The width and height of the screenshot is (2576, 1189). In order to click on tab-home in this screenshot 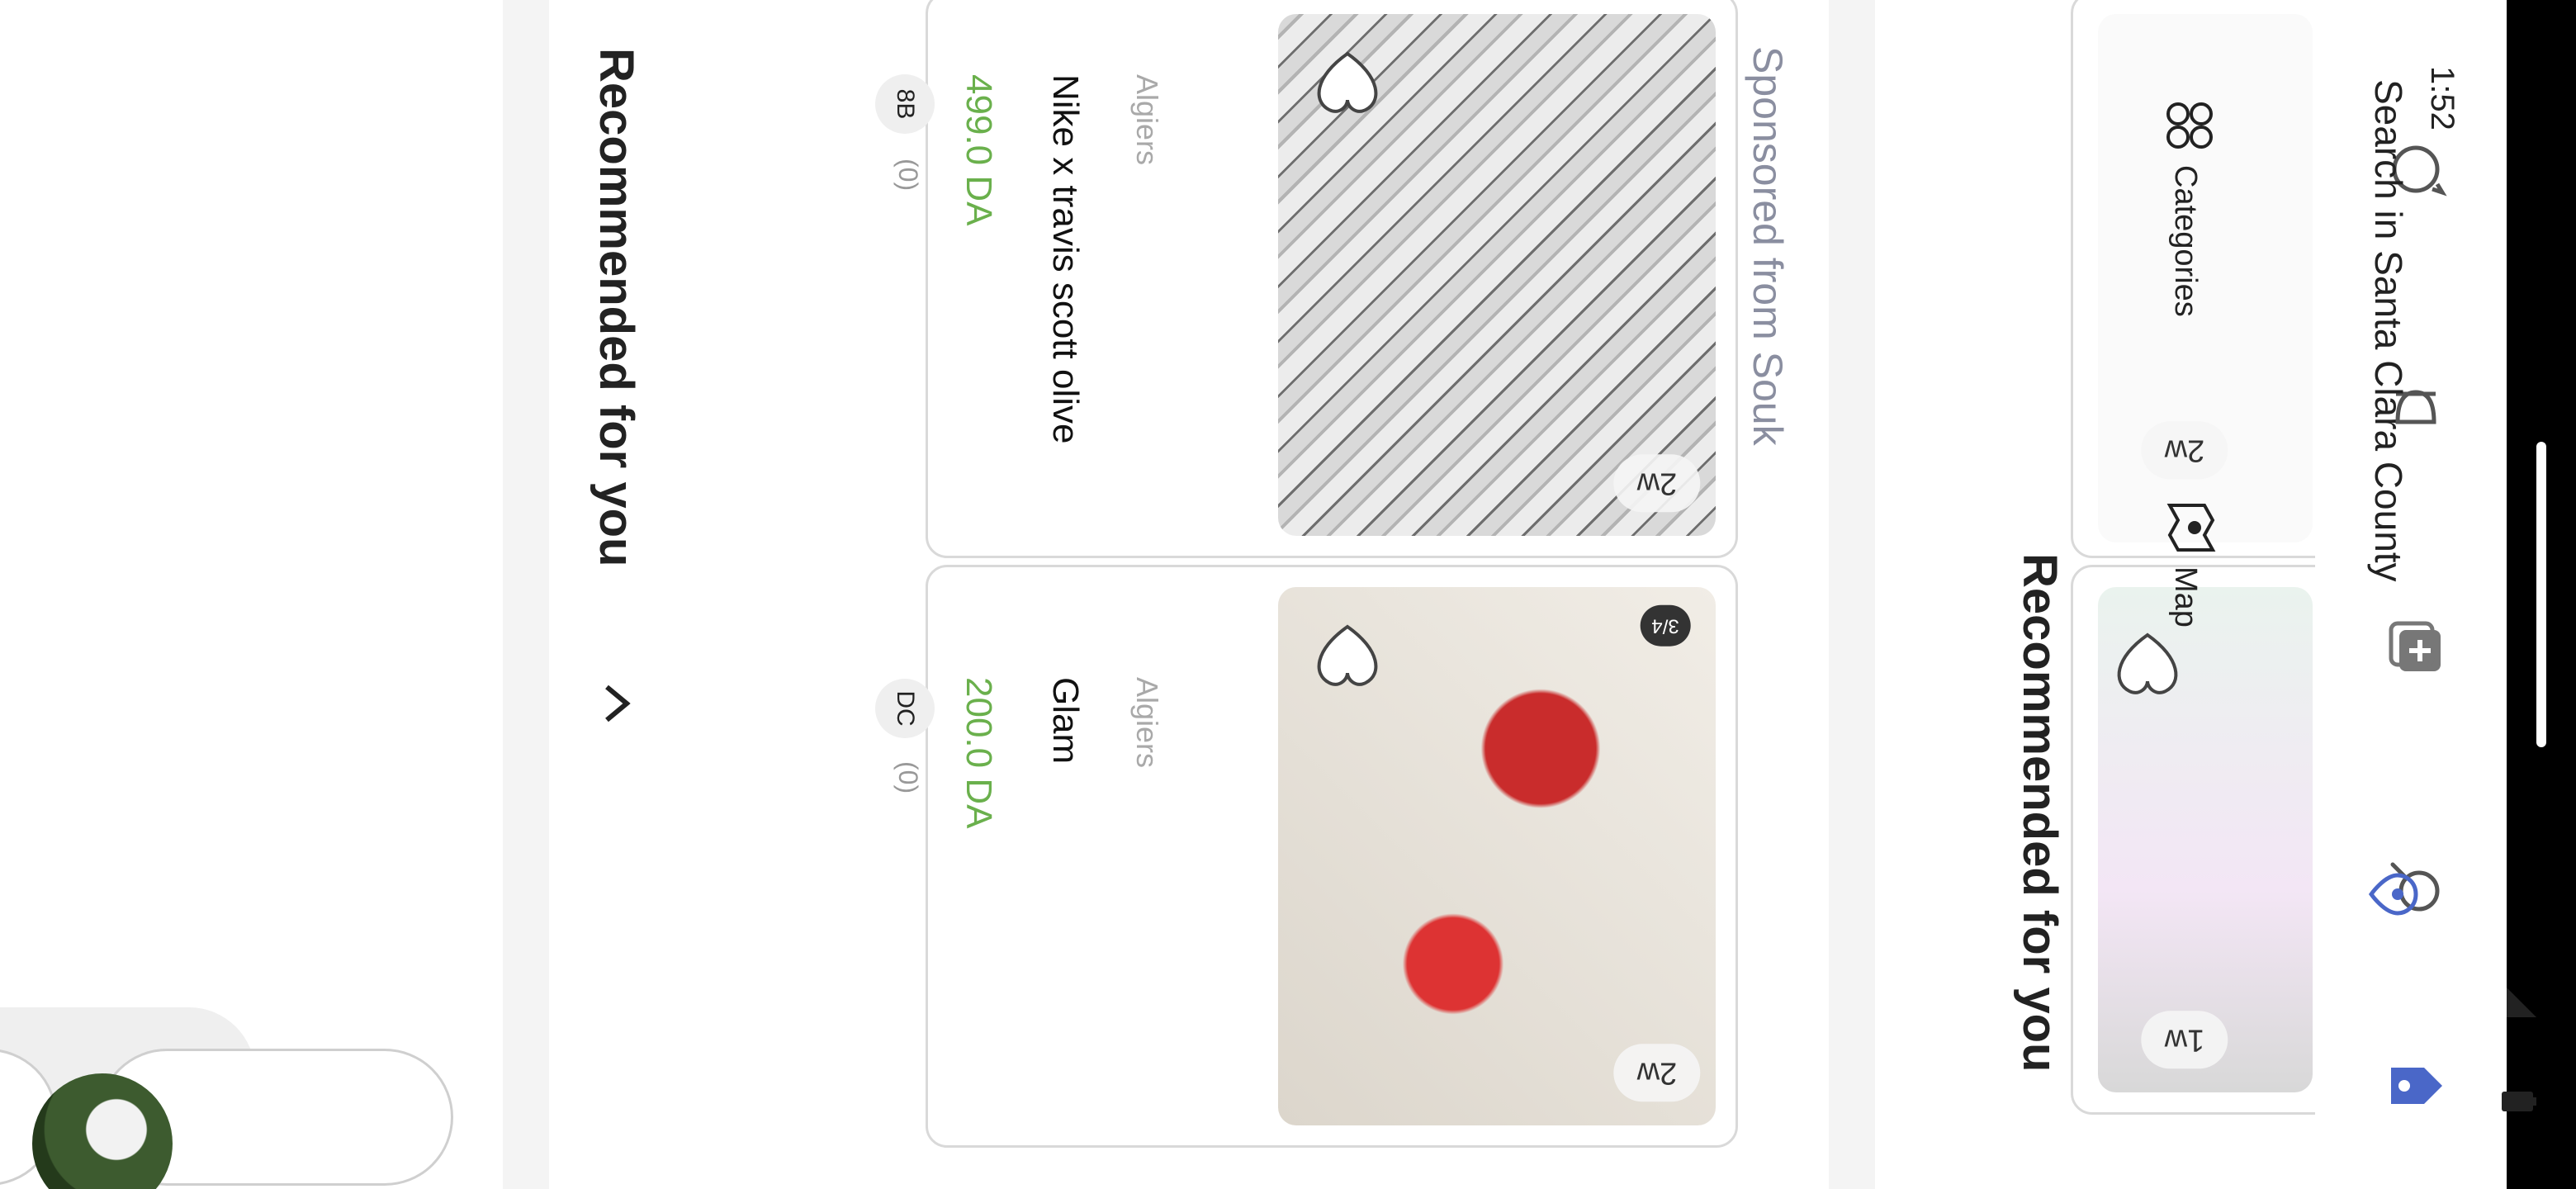, I will do `click(2414, 1085)`.